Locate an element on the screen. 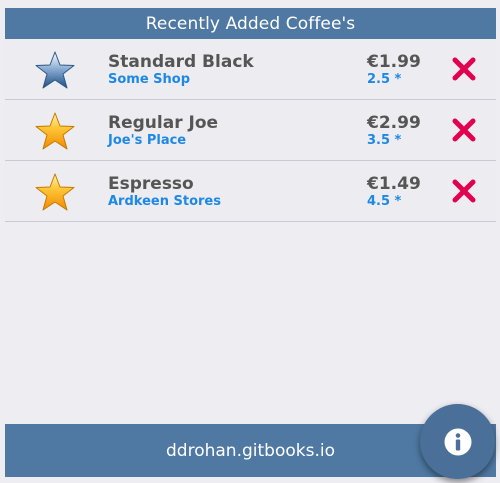  coffee-list-item: Espresso Ardkeen Stores €1.49 4.5 * is located at coordinates (250, 191).